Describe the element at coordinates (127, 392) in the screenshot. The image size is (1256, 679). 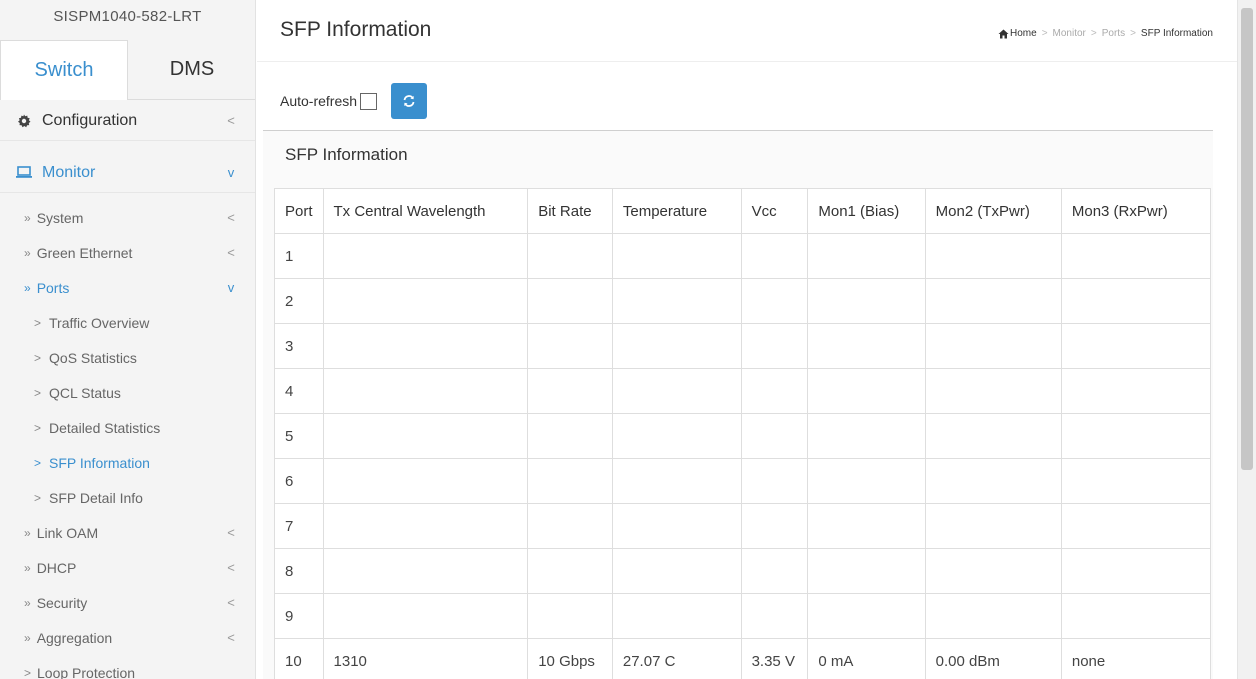
I see `sidebar-item-qcl-status: > QCL Status` at that location.